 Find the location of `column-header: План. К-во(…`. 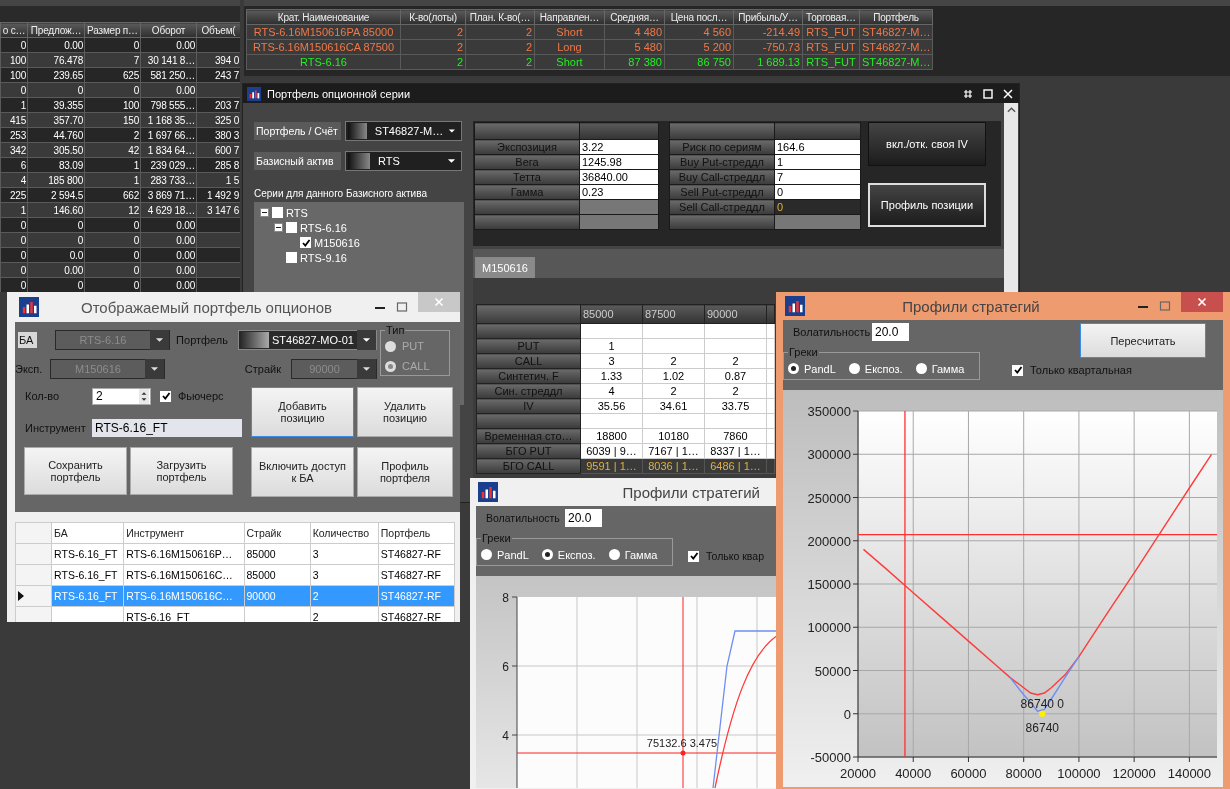

column-header: План. К-во(… is located at coordinates (500, 17).